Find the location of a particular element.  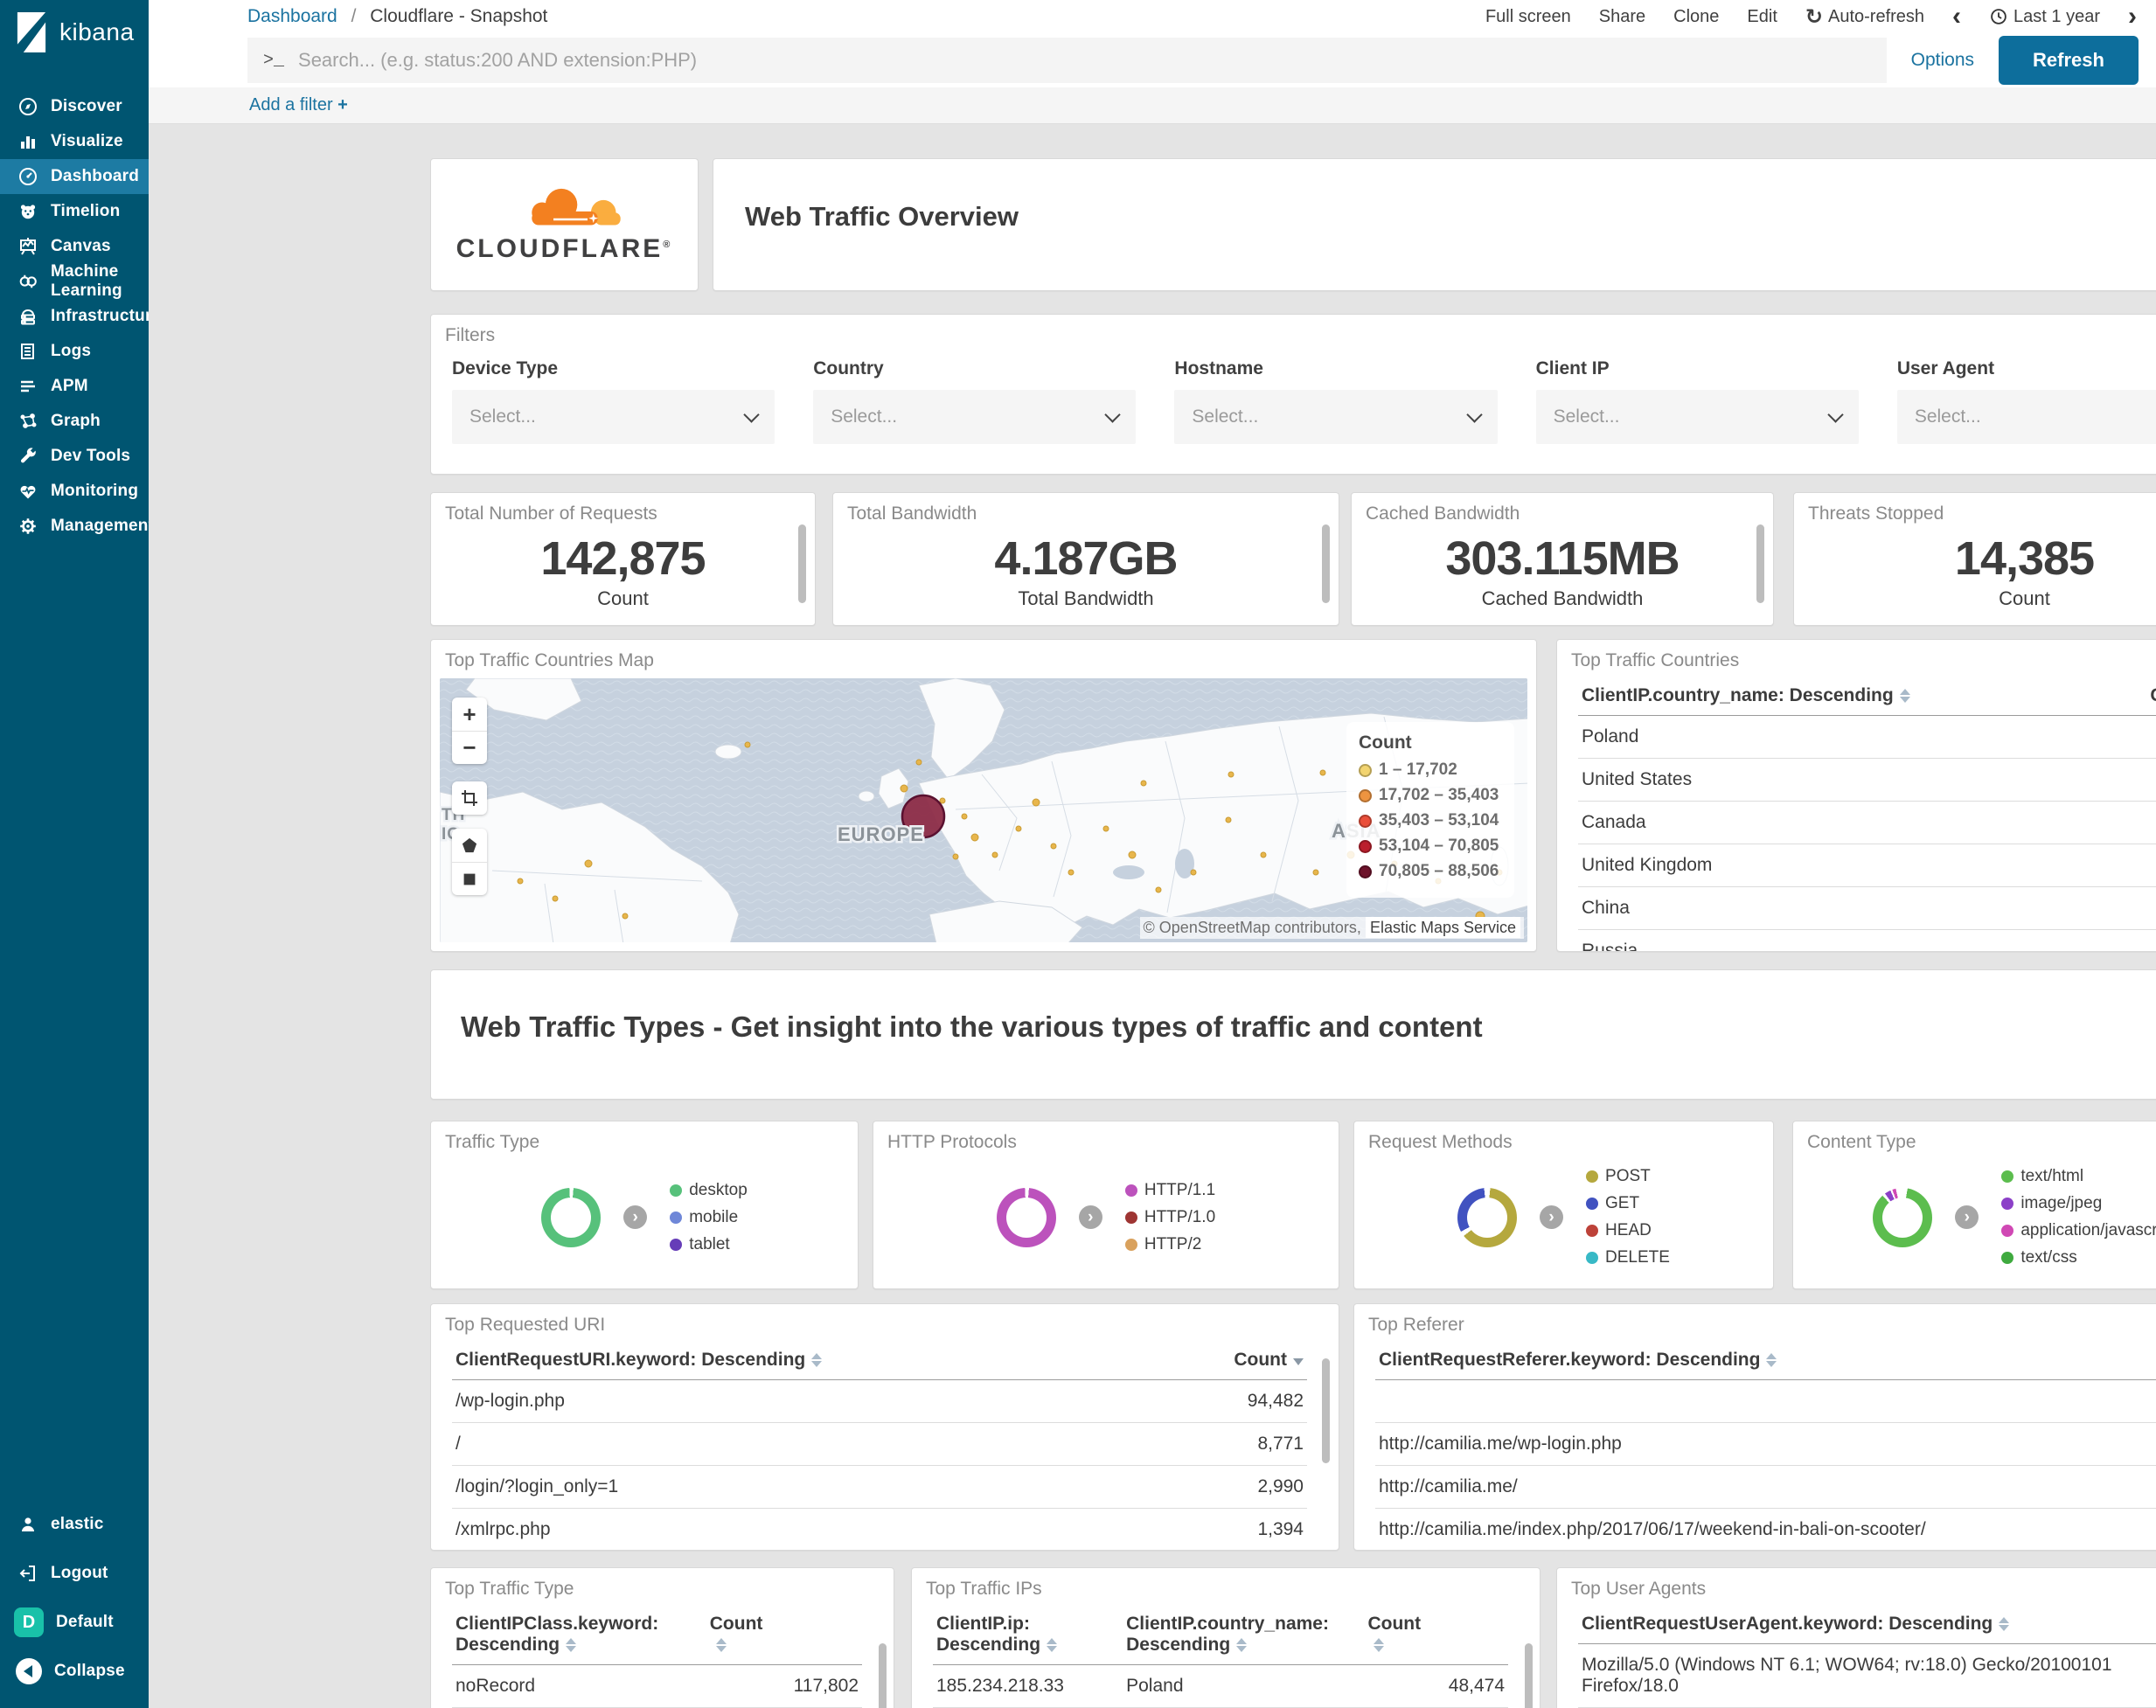

legend-item: DELETE is located at coordinates (1628, 1258).